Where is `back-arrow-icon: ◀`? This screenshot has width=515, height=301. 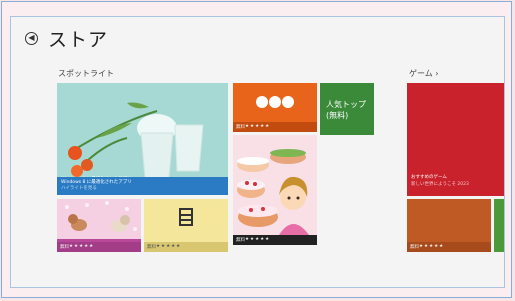 back-arrow-icon: ◀ is located at coordinates (31, 37).